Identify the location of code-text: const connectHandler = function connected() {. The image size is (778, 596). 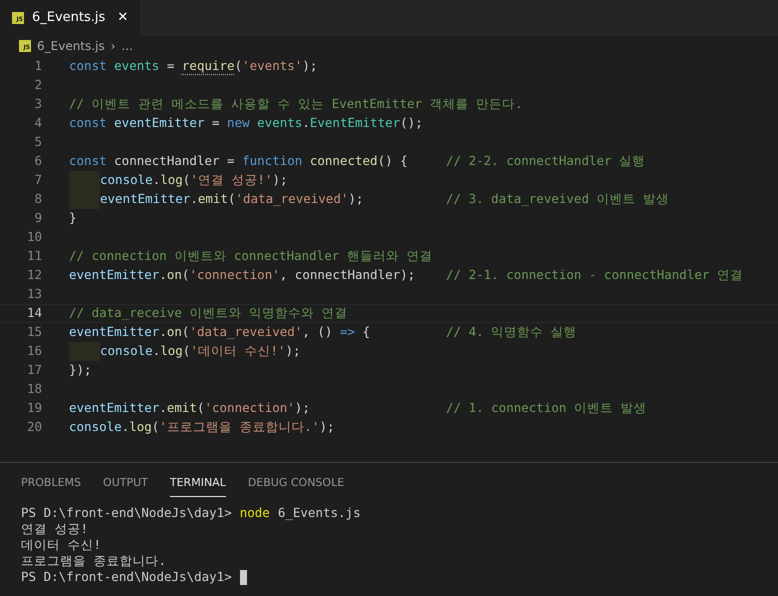
(238, 161).